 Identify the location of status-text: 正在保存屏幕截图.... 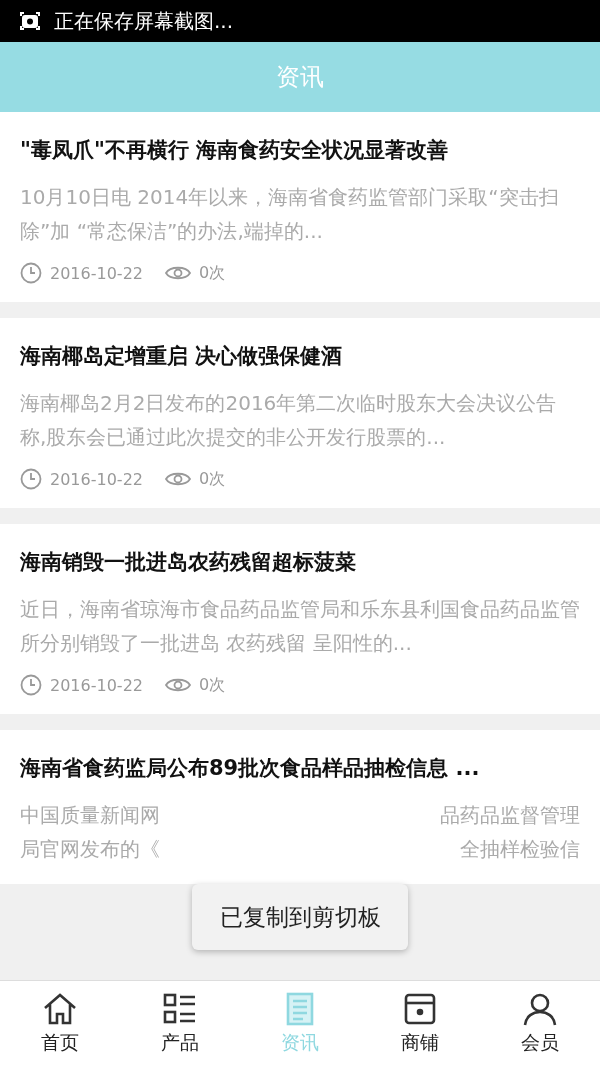
(144, 21).